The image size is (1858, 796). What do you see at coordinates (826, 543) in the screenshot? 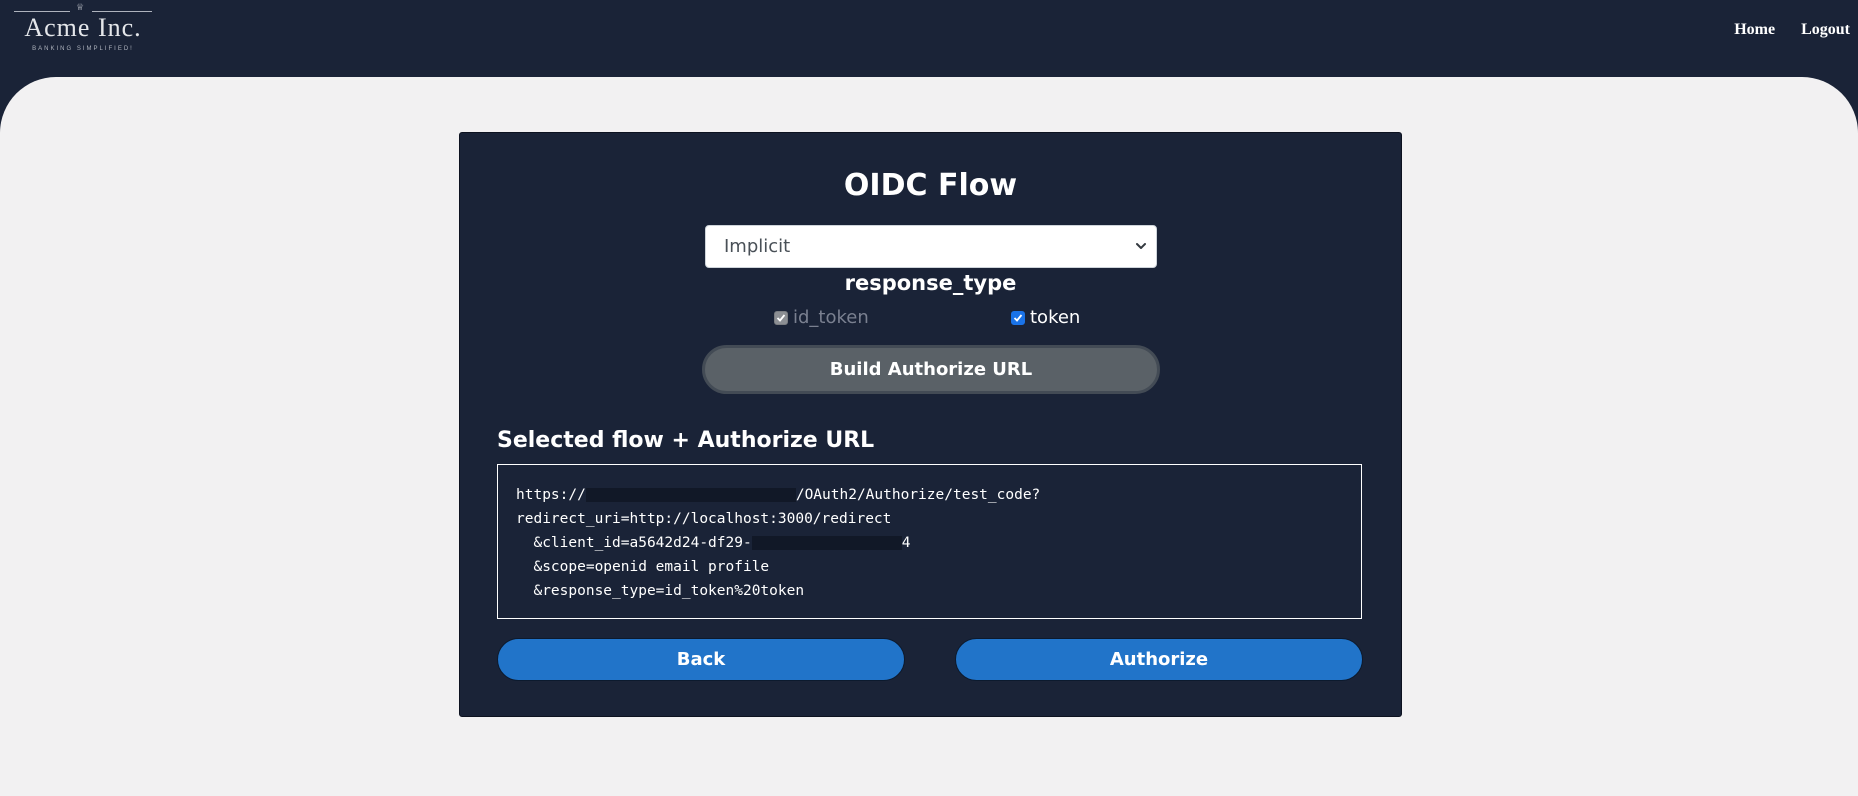
I see `redacted-client-id` at bounding box center [826, 543].